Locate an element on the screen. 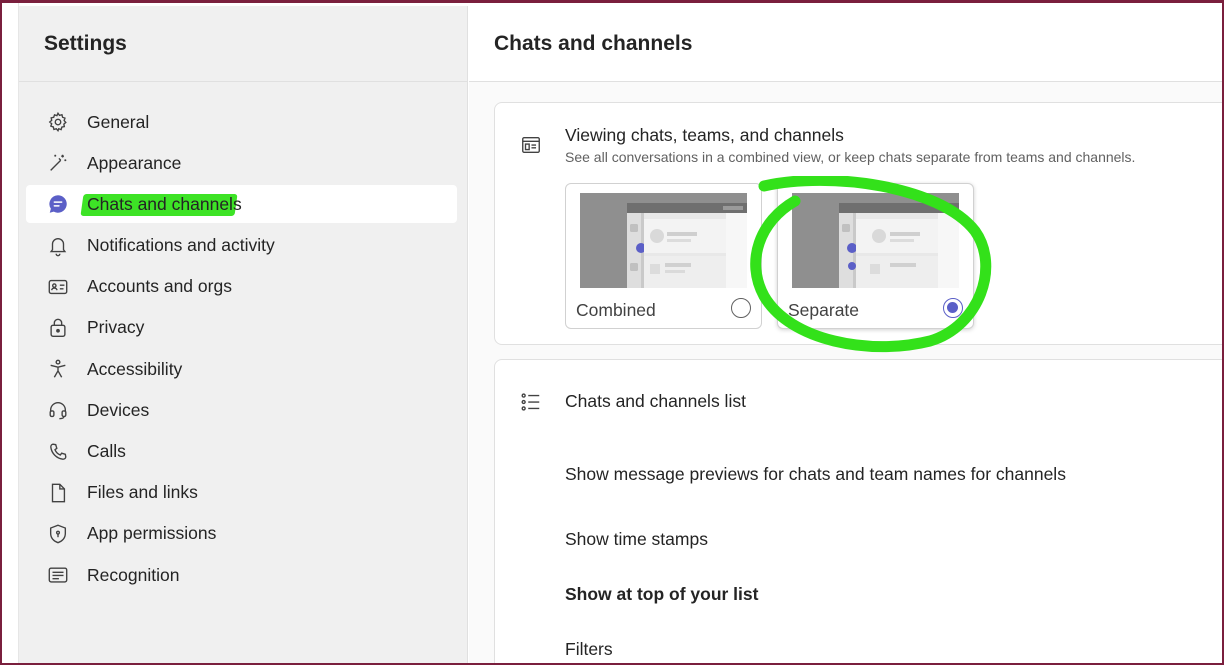 The height and width of the screenshot is (665, 1224). main-header: Chats and channels is located at coordinates (846, 44).